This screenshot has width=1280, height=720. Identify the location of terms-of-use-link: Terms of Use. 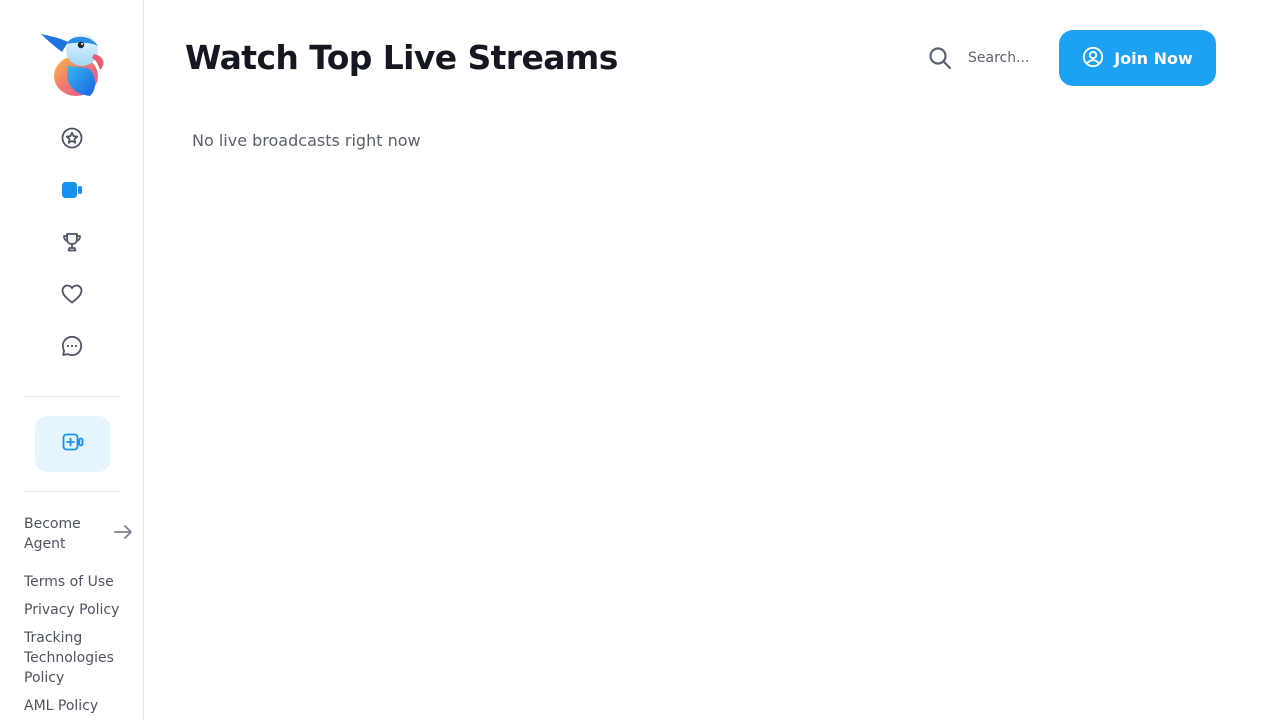
(76, 582).